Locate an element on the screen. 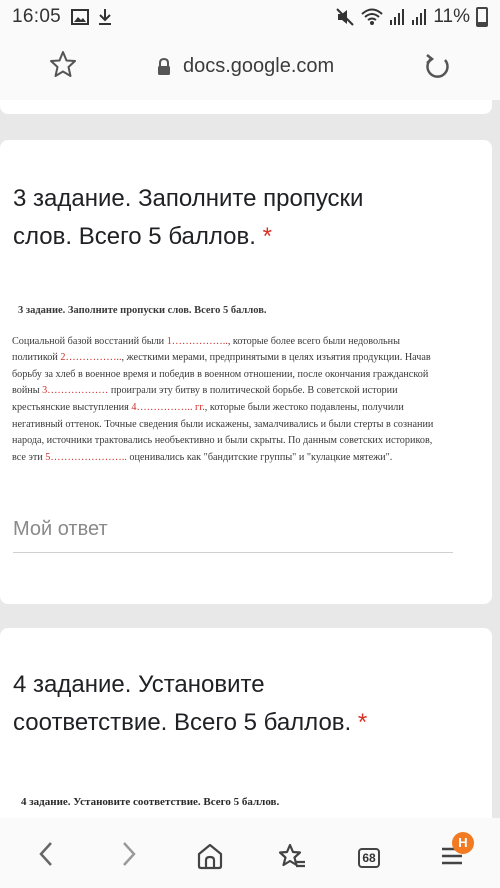 This screenshot has width=500, height=888. question-title-line1: 4 задание. Установите is located at coordinates (139, 684).